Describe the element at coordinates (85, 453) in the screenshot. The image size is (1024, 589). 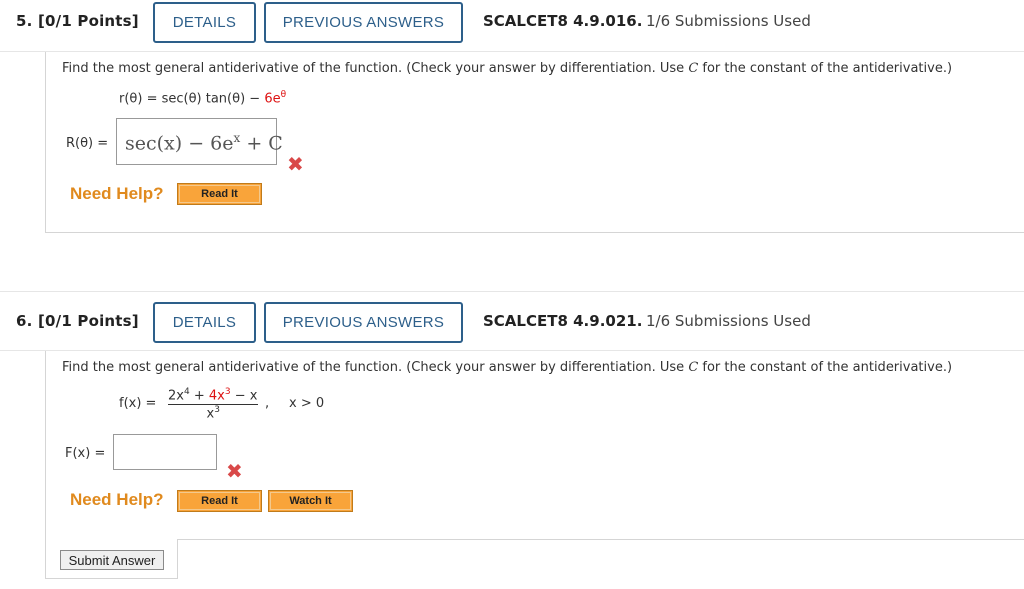
I see `answer-label: F(x) =` at that location.